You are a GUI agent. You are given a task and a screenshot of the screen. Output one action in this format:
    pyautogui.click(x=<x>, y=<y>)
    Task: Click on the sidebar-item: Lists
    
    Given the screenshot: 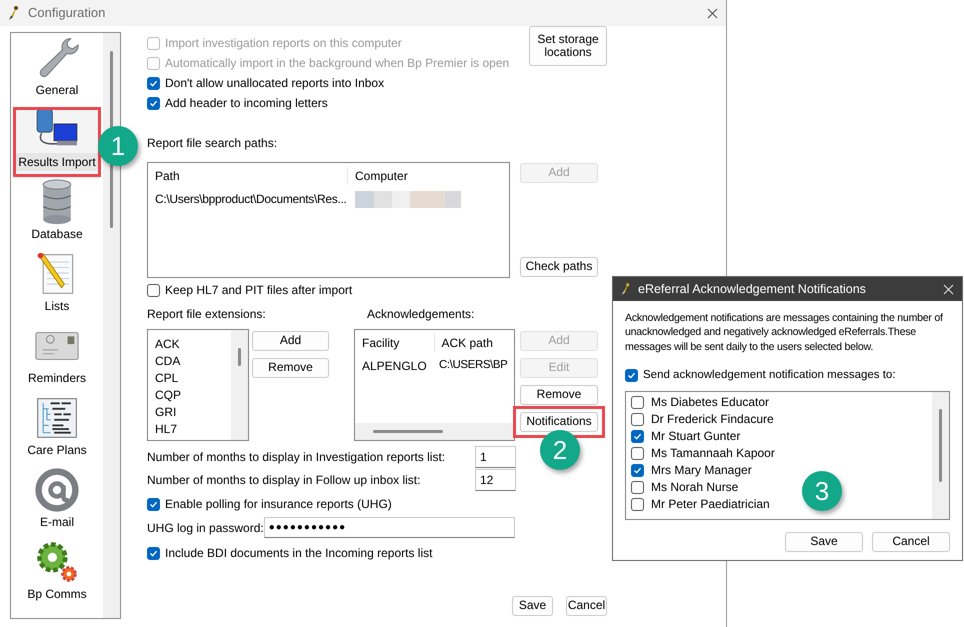 What is the action you would take?
    pyautogui.click(x=57, y=287)
    